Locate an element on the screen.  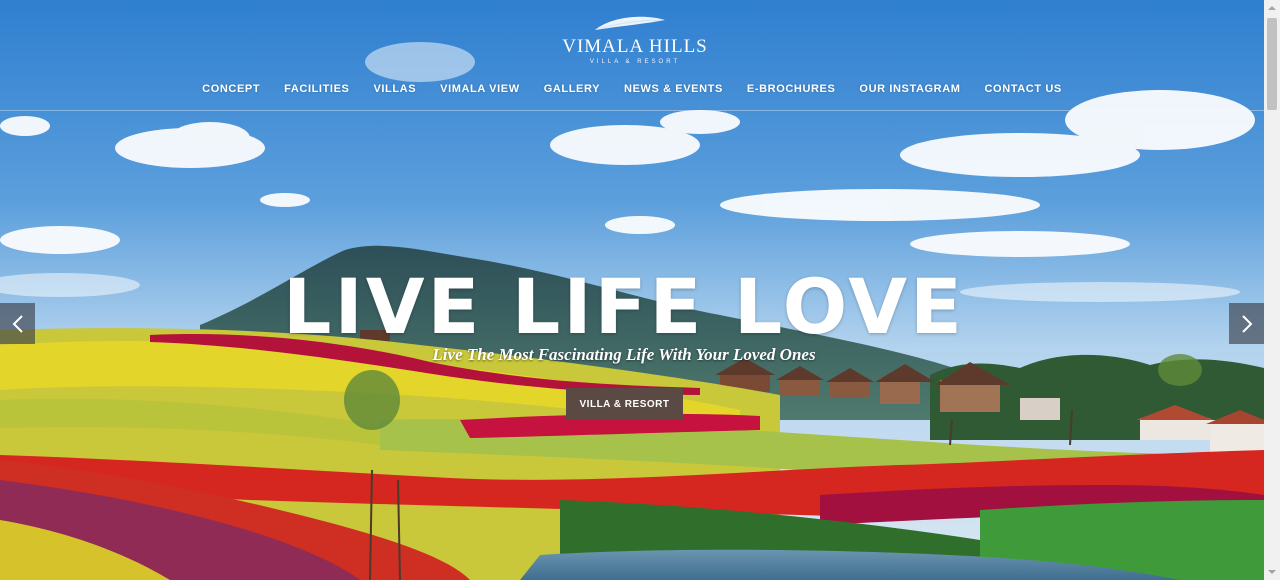
slider-next-button is located at coordinates (1246, 323).